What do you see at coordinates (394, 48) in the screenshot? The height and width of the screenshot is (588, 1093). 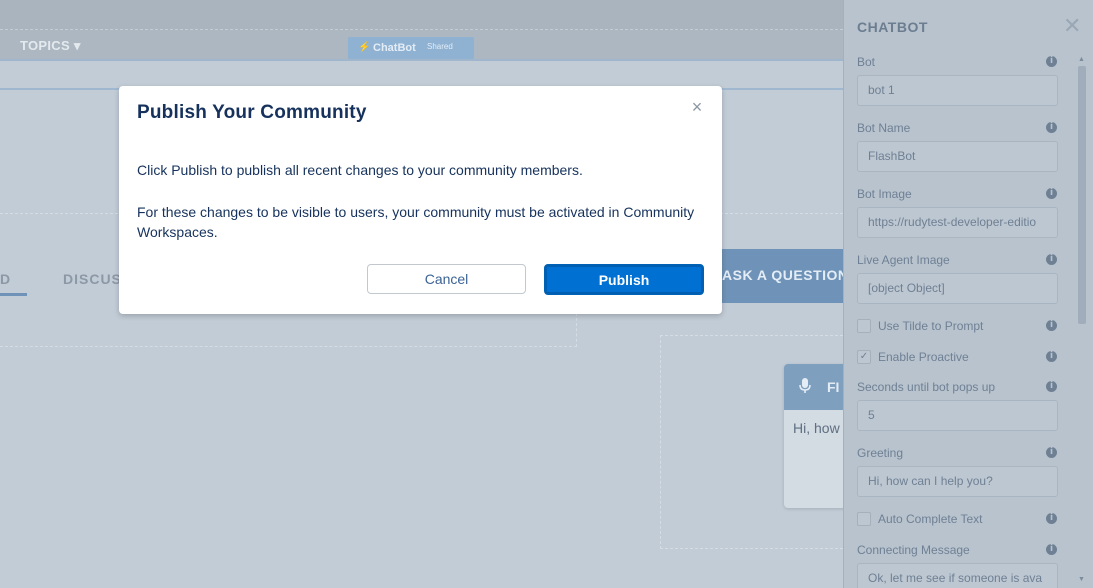 I see `chatbot-tag-label: ChatBot` at bounding box center [394, 48].